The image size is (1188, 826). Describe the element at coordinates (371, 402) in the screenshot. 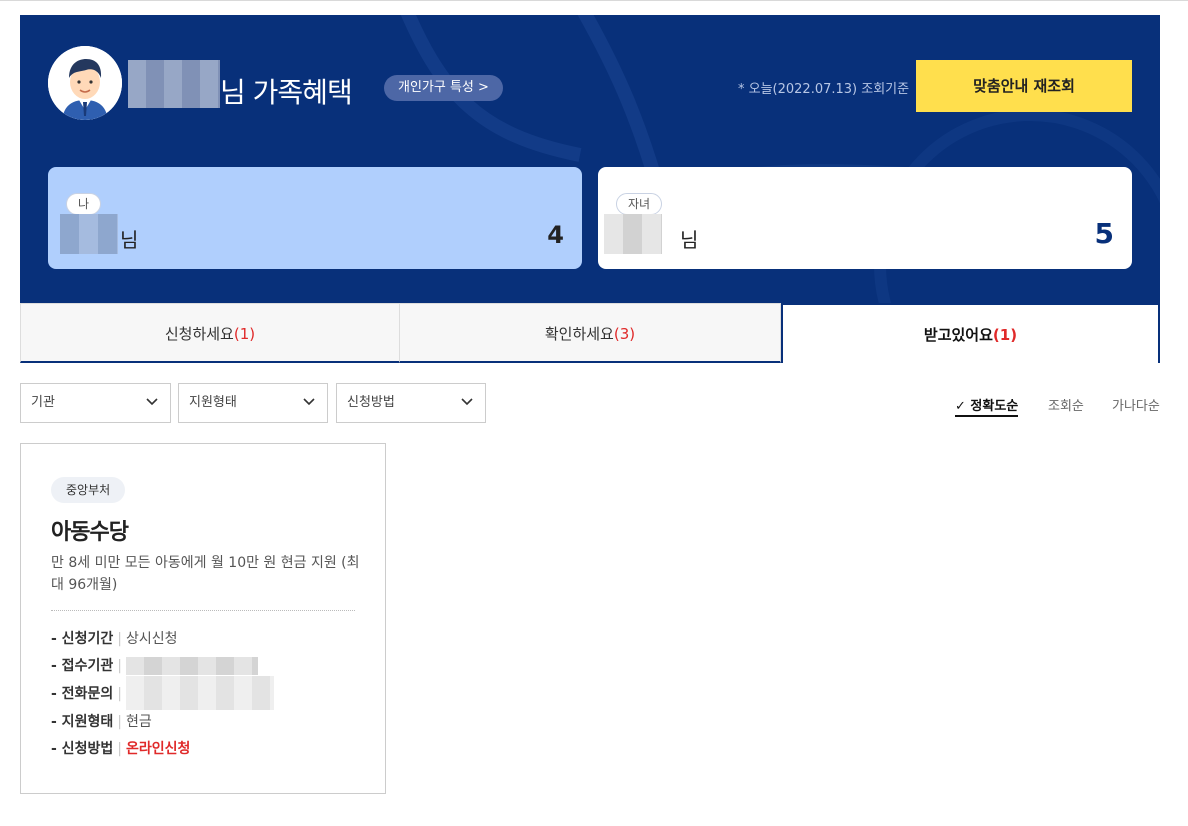

I see `select-value: 신청방법` at that location.